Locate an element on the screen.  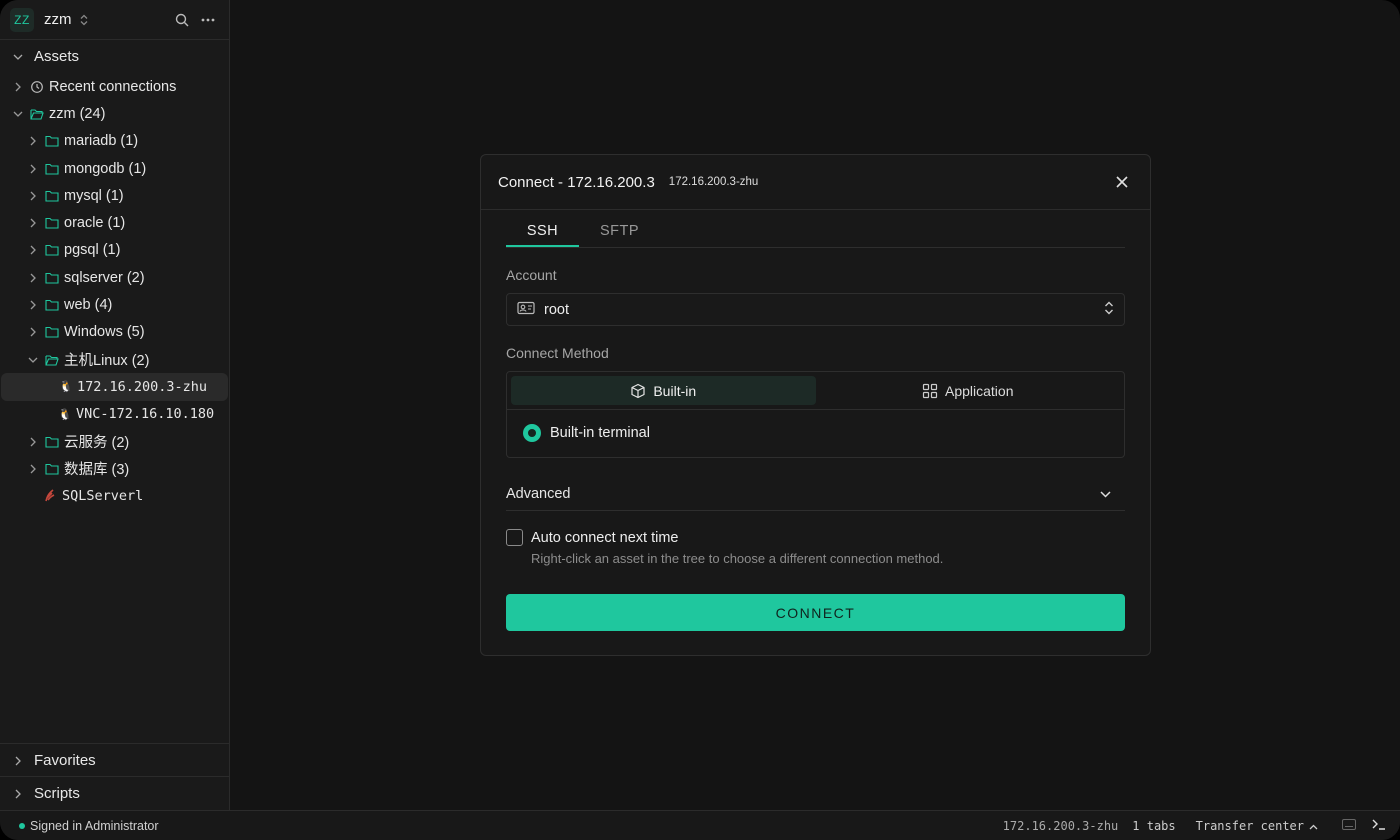
online-status-dot is located at coordinates (22, 825).